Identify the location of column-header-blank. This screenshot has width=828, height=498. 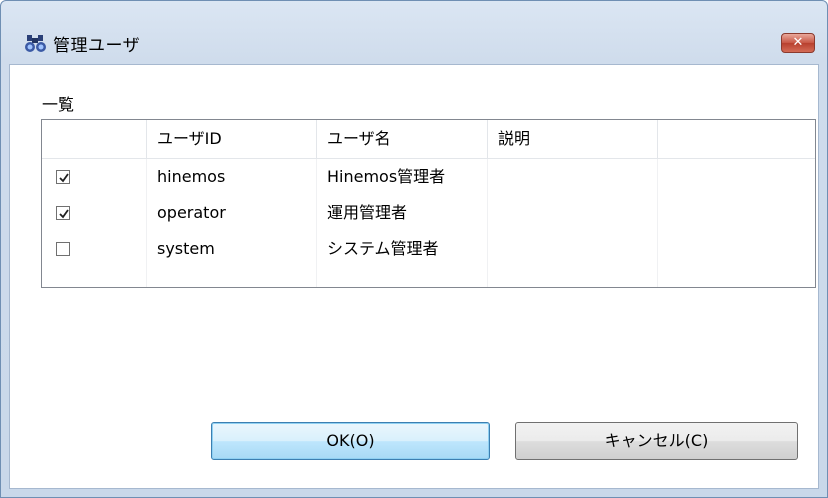
(736, 139).